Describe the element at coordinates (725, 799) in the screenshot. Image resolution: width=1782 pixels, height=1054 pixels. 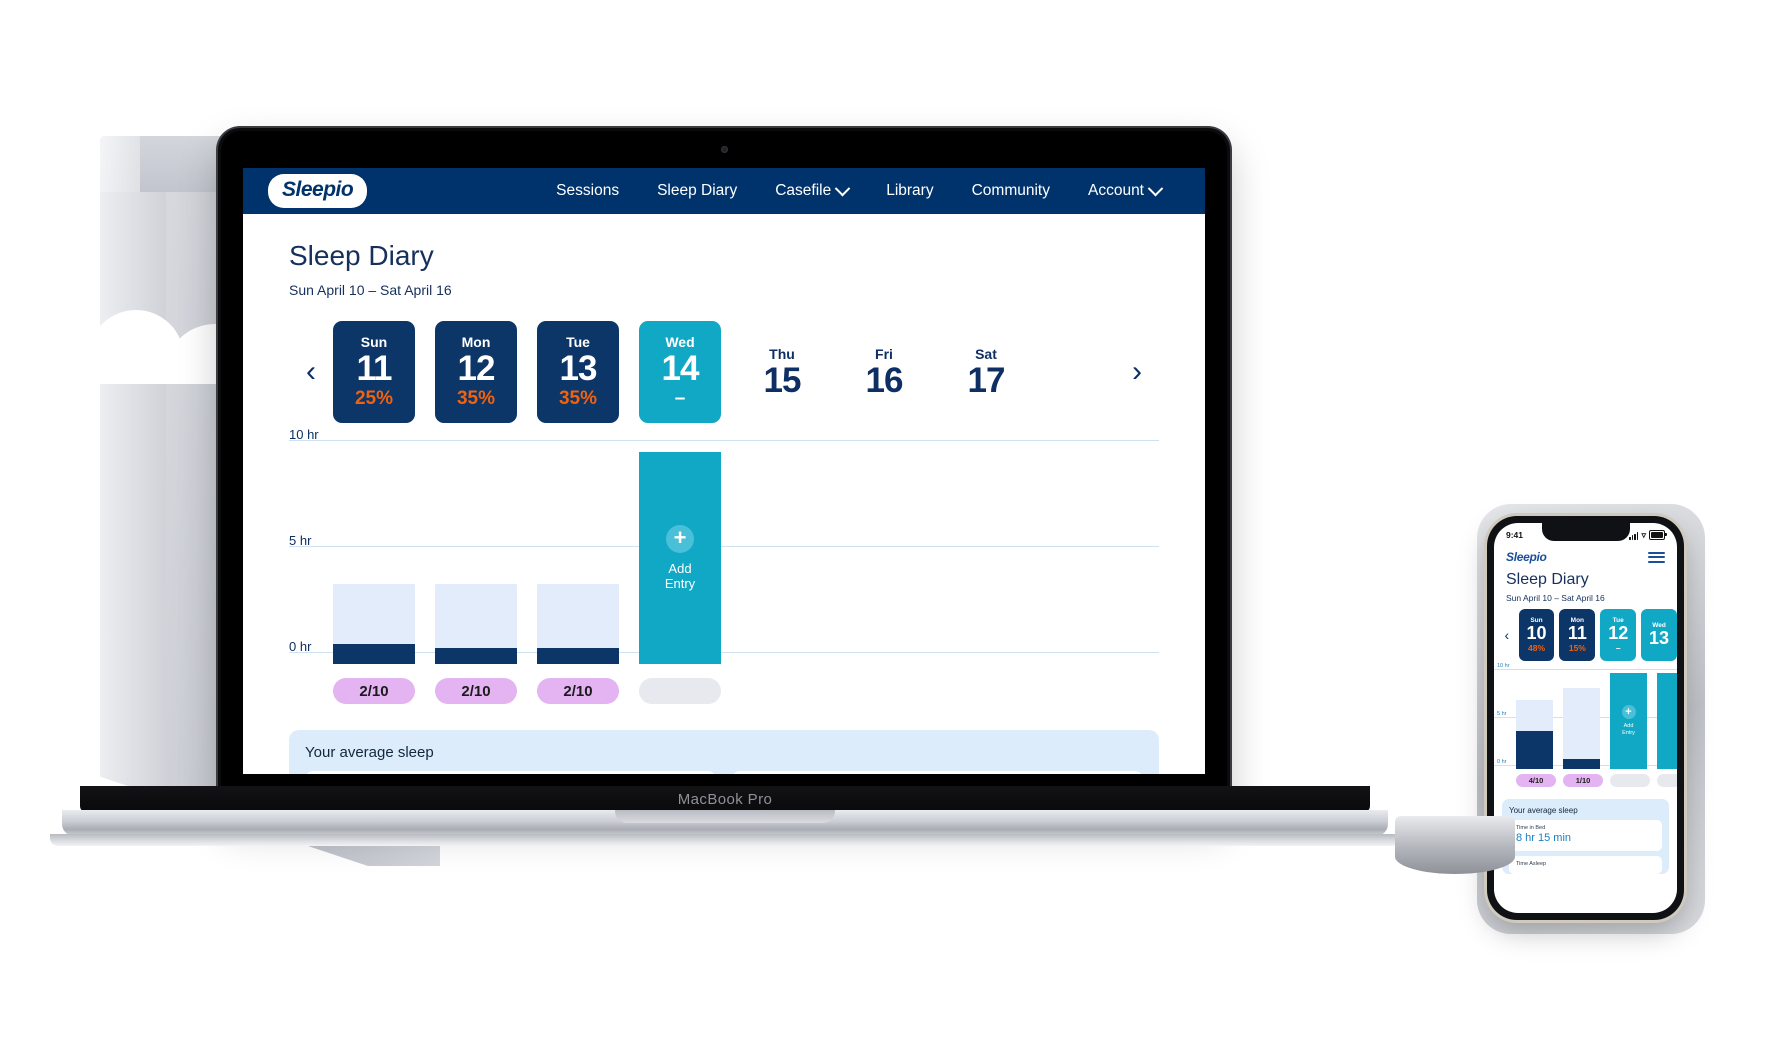
I see `device-label: MacBook Pro` at that location.